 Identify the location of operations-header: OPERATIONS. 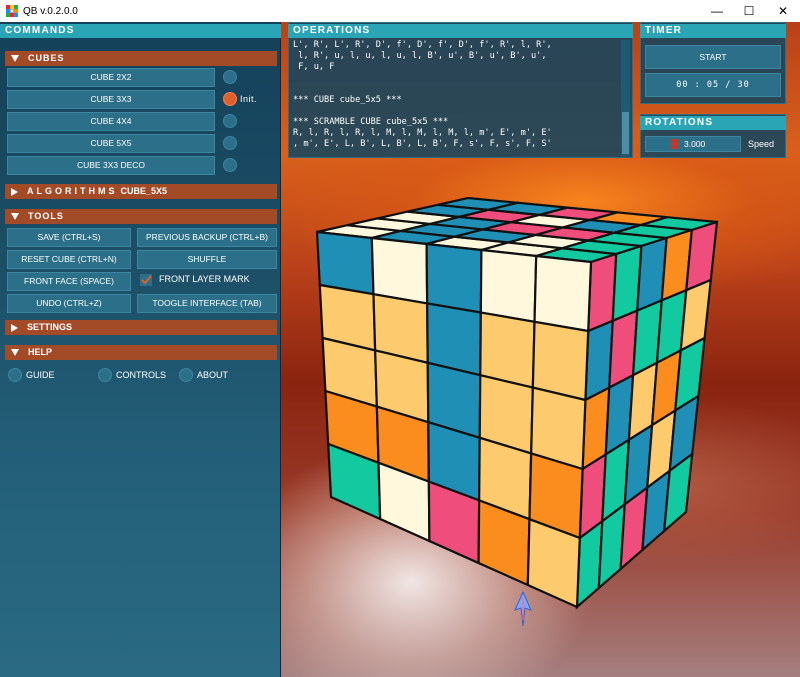
(460, 31).